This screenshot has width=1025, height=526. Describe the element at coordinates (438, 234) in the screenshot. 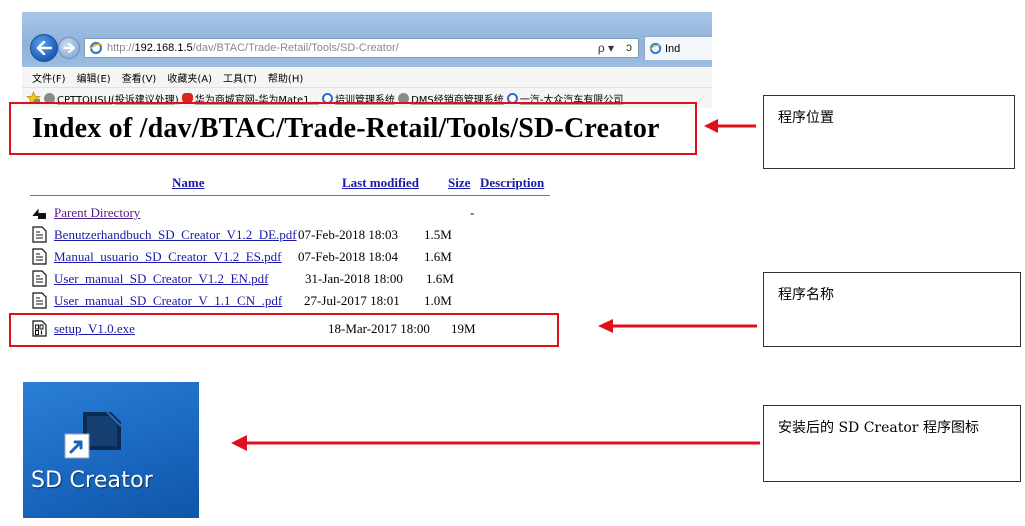

I see `file-size: 1.5M` at that location.